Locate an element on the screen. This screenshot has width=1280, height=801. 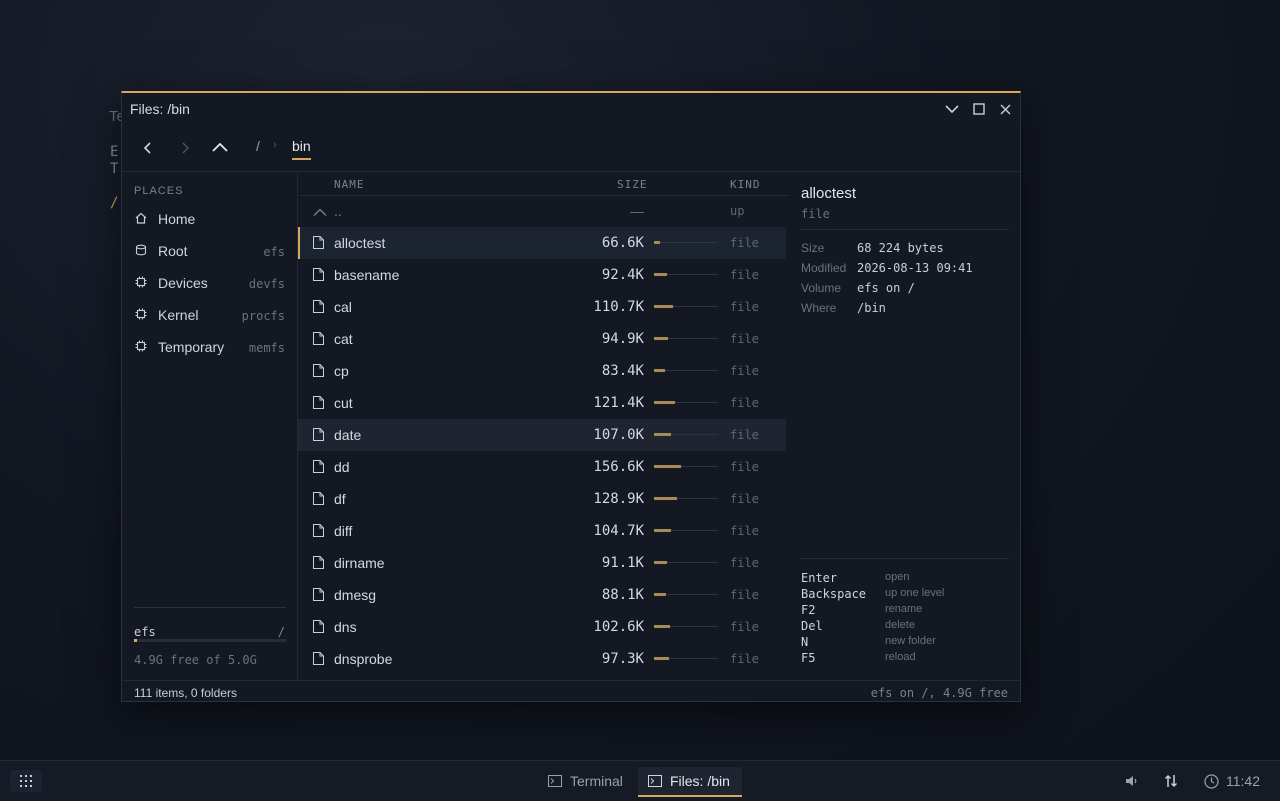
shortcut-key: Del is located at coordinates (812, 626).